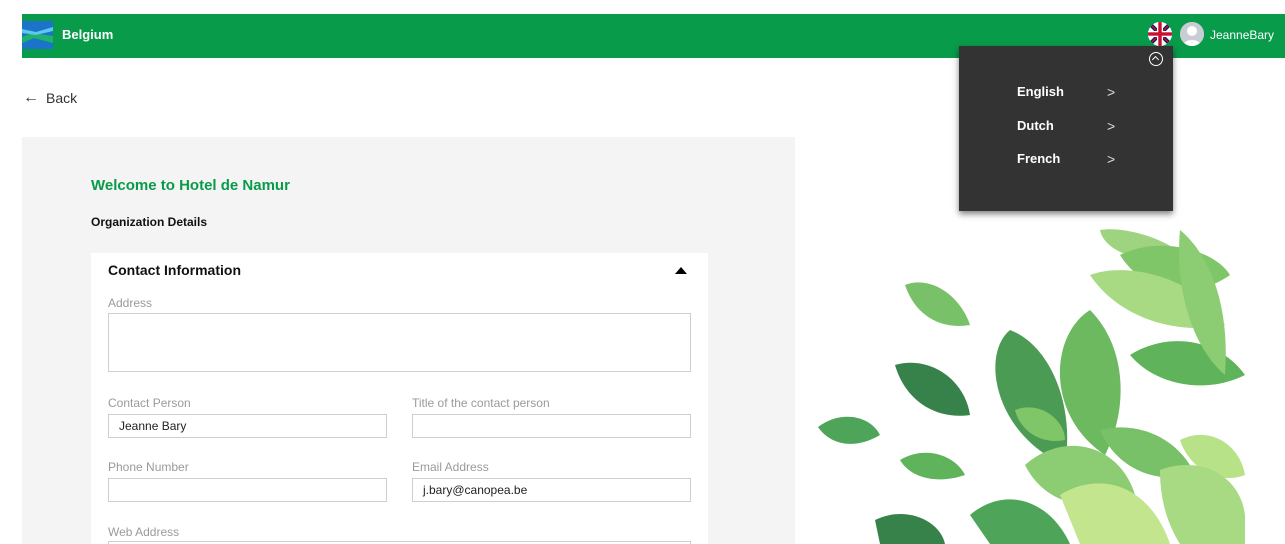 The height and width of the screenshot is (544, 1285). Describe the element at coordinates (144, 532) in the screenshot. I see `web-label: Web Address` at that location.